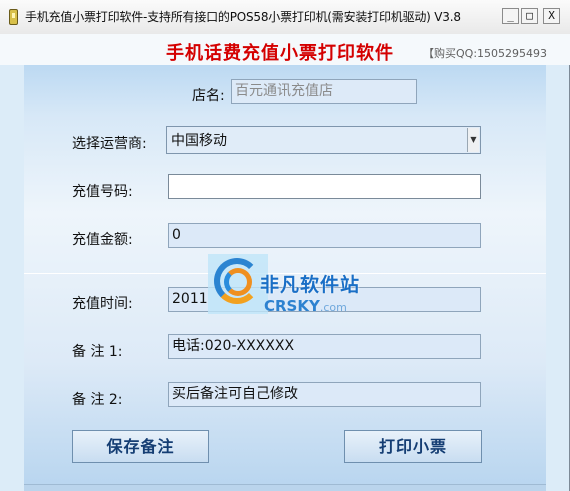  Describe the element at coordinates (238, 282) in the screenshot. I see `watermark-inner-swirl-icon` at that location.